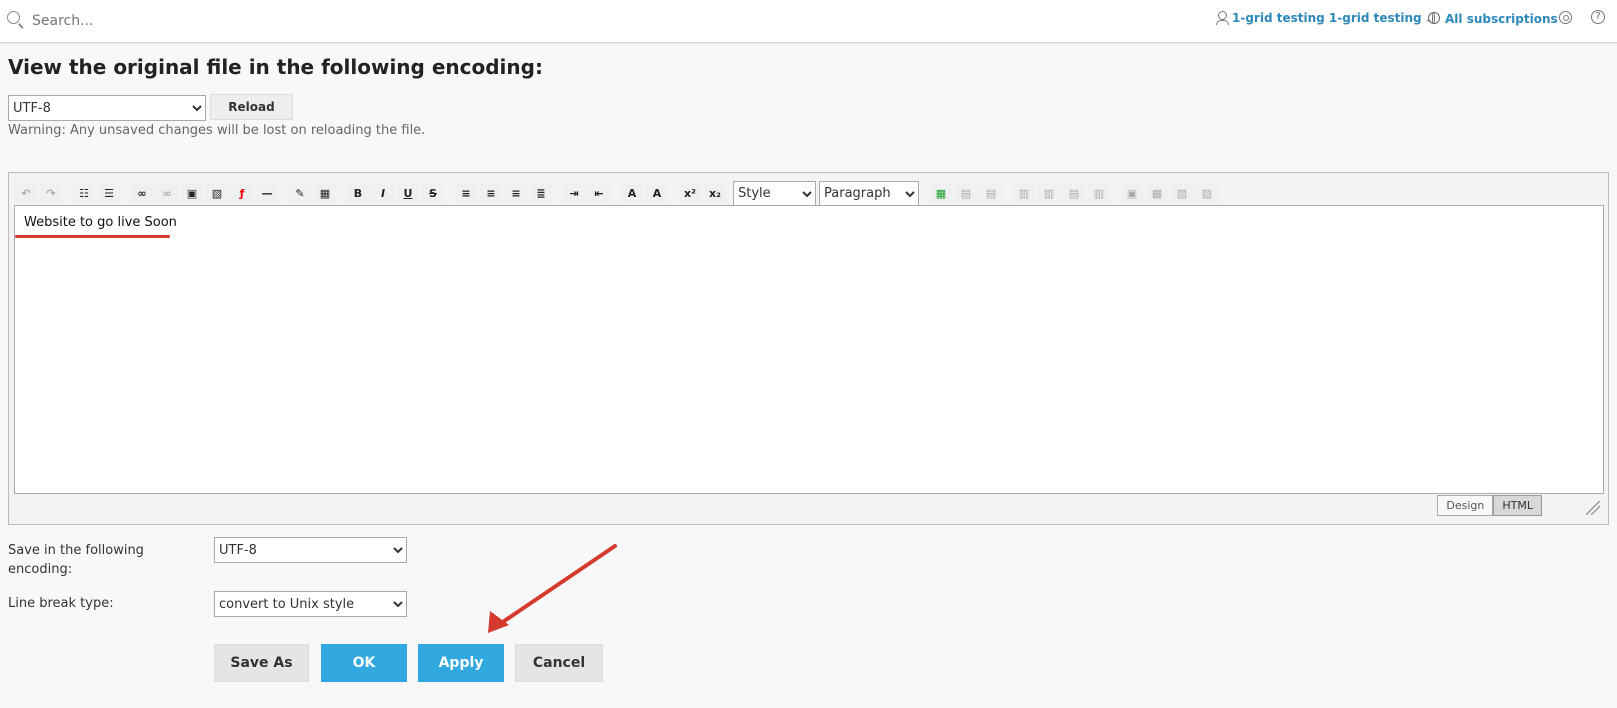 This screenshot has width=1617, height=708. What do you see at coordinates (869, 193) in the screenshot?
I see `paragraph-select: Paragraph` at bounding box center [869, 193].